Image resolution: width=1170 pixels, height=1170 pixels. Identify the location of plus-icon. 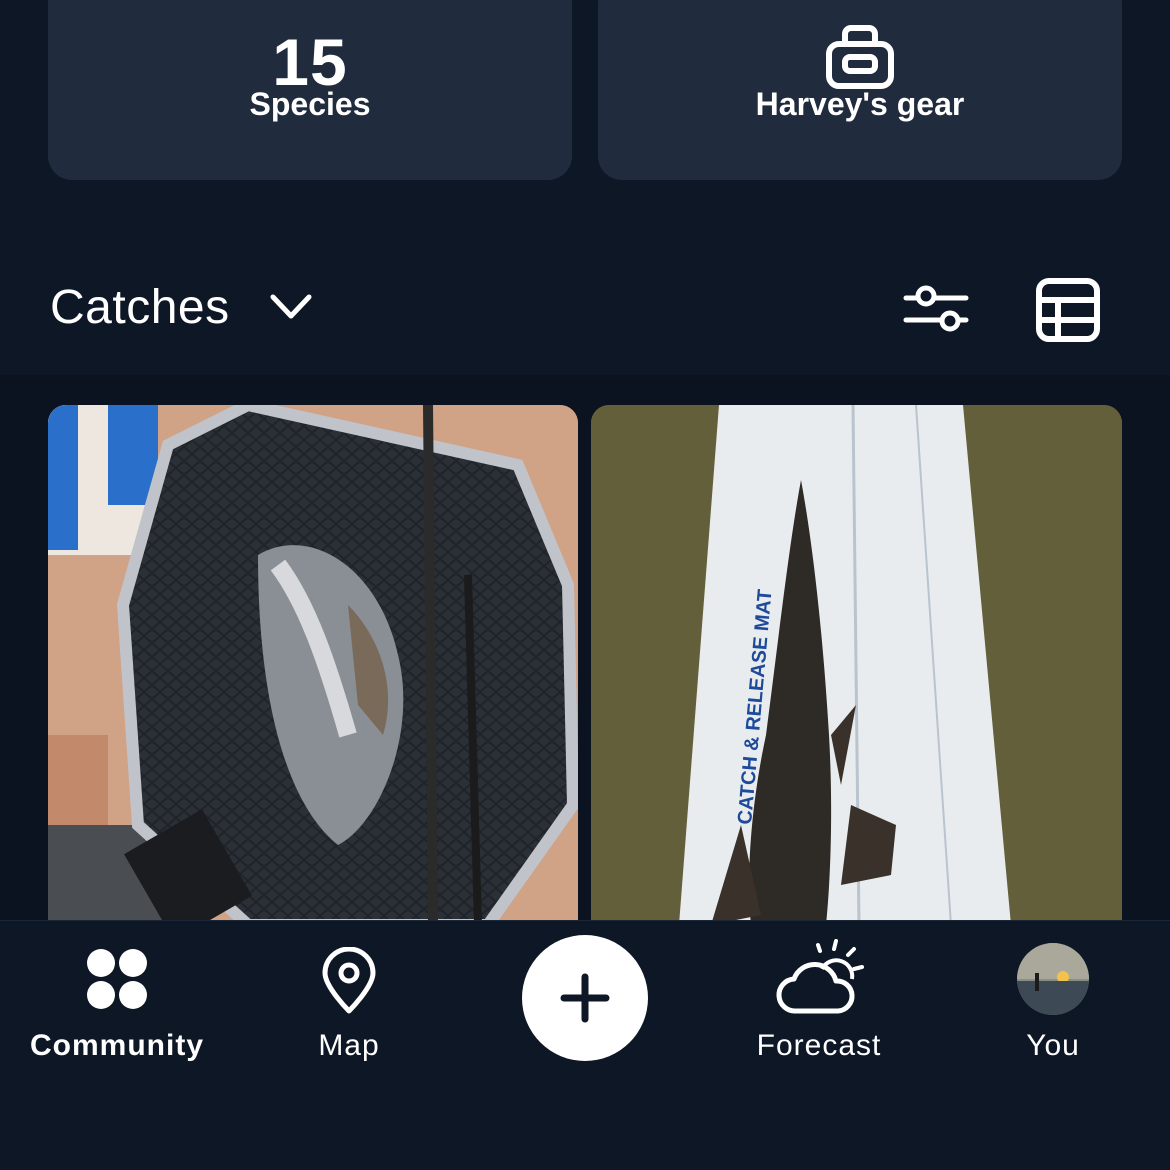
(585, 998).